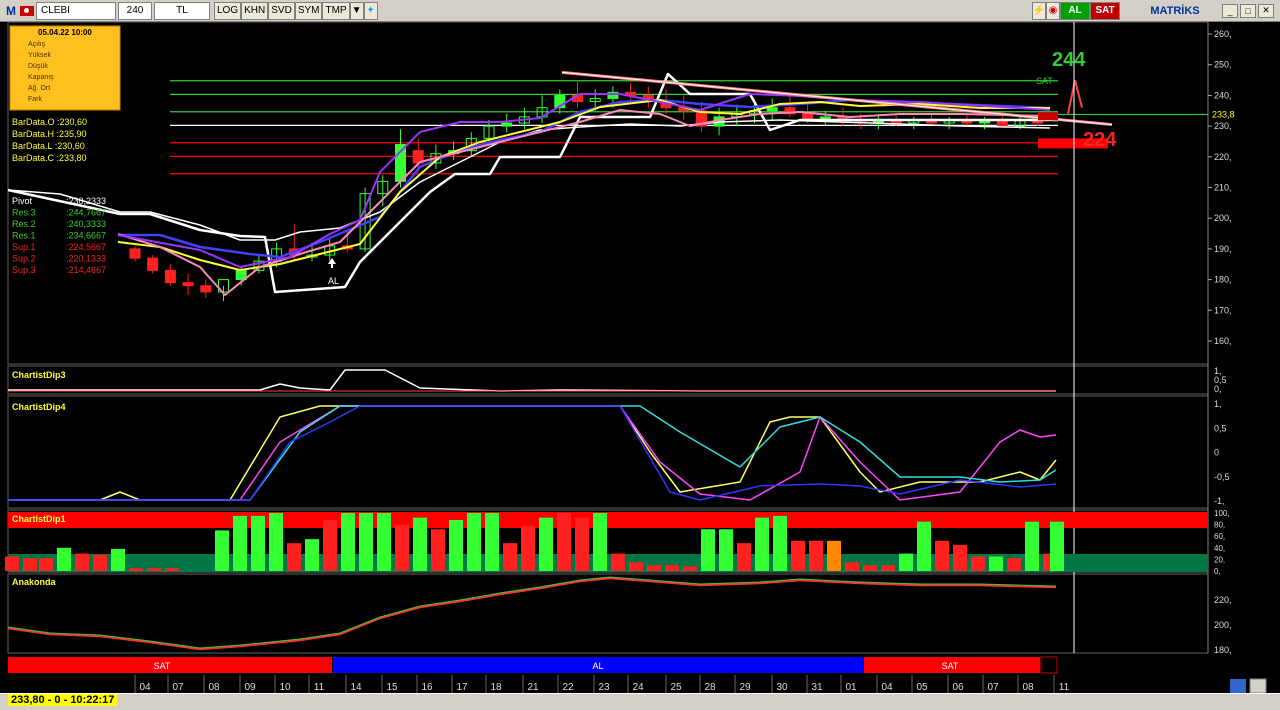 This screenshot has height=710, width=1280. Describe the element at coordinates (39, 519) in the screenshot. I see `panel-title-dip1: ChartistDip1` at that location.